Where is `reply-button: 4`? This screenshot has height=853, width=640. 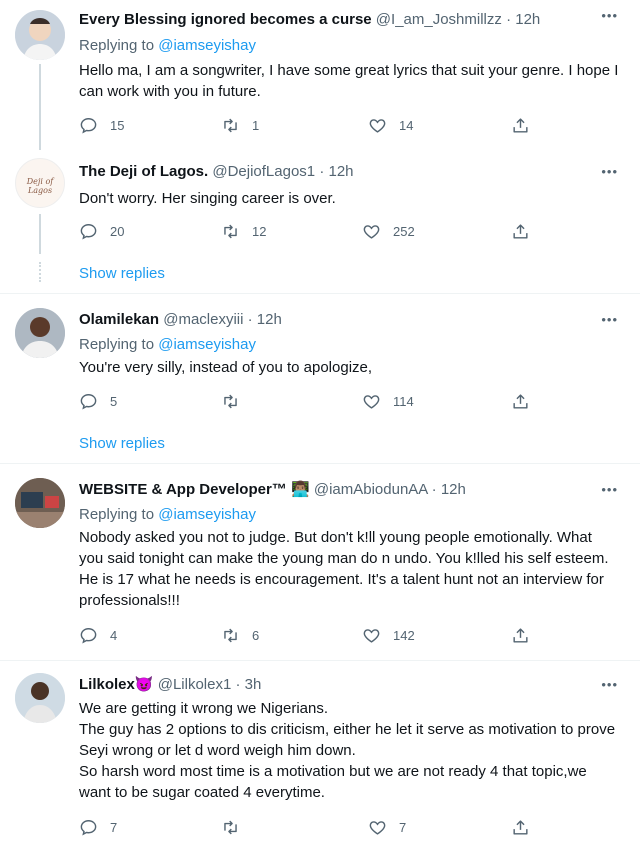 reply-button: 4 is located at coordinates (98, 635).